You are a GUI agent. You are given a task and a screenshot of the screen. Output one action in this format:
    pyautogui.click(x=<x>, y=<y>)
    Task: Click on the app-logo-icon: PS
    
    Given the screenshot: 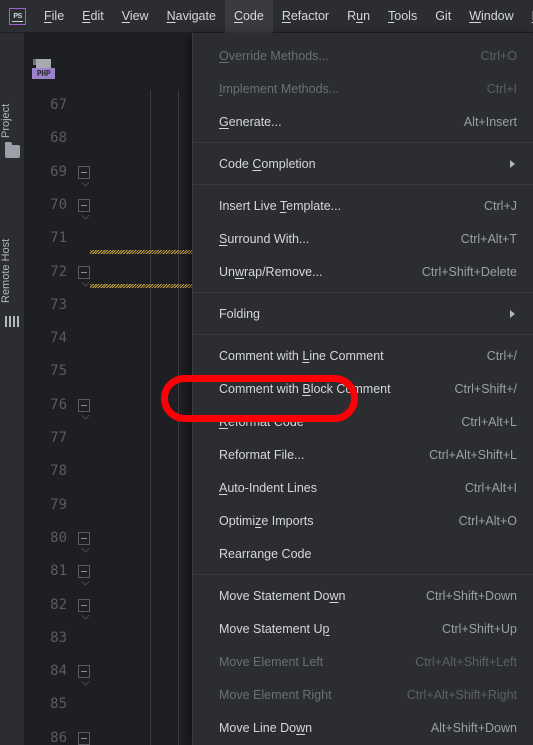 What is the action you would take?
    pyautogui.click(x=17, y=16)
    